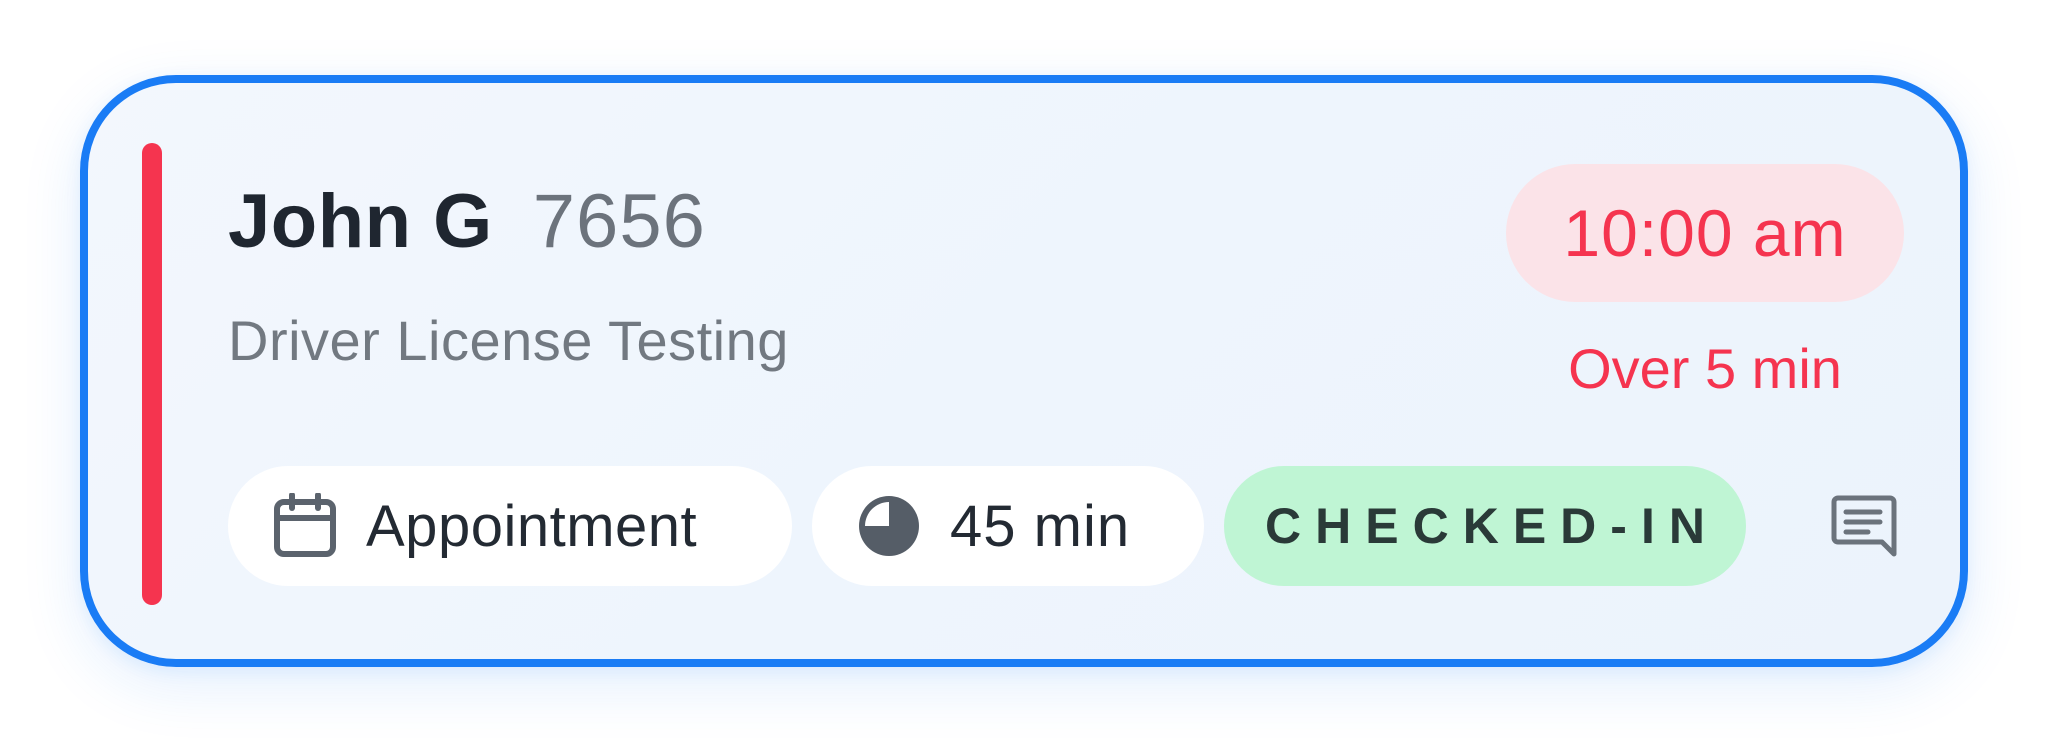 The width and height of the screenshot is (2048, 748). I want to click on overdue-text: Over 5 min, so click(1705, 368).